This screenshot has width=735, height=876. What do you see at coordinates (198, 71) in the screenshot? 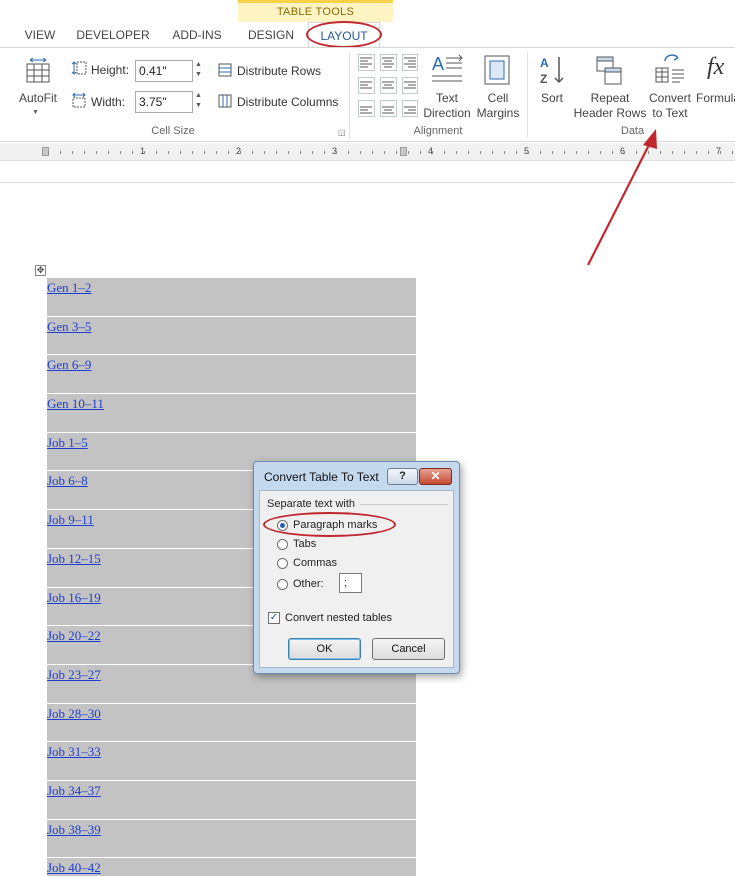
I see `height-spinner: ▲ ▼` at bounding box center [198, 71].